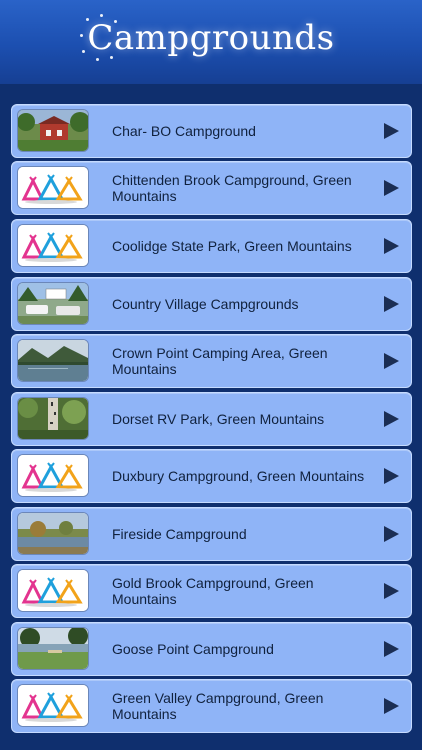 Image resolution: width=422 pixels, height=750 pixels. Describe the element at coordinates (218, 419) in the screenshot. I see `list-item-label: Dorset RV Park, Green Mountains` at that location.